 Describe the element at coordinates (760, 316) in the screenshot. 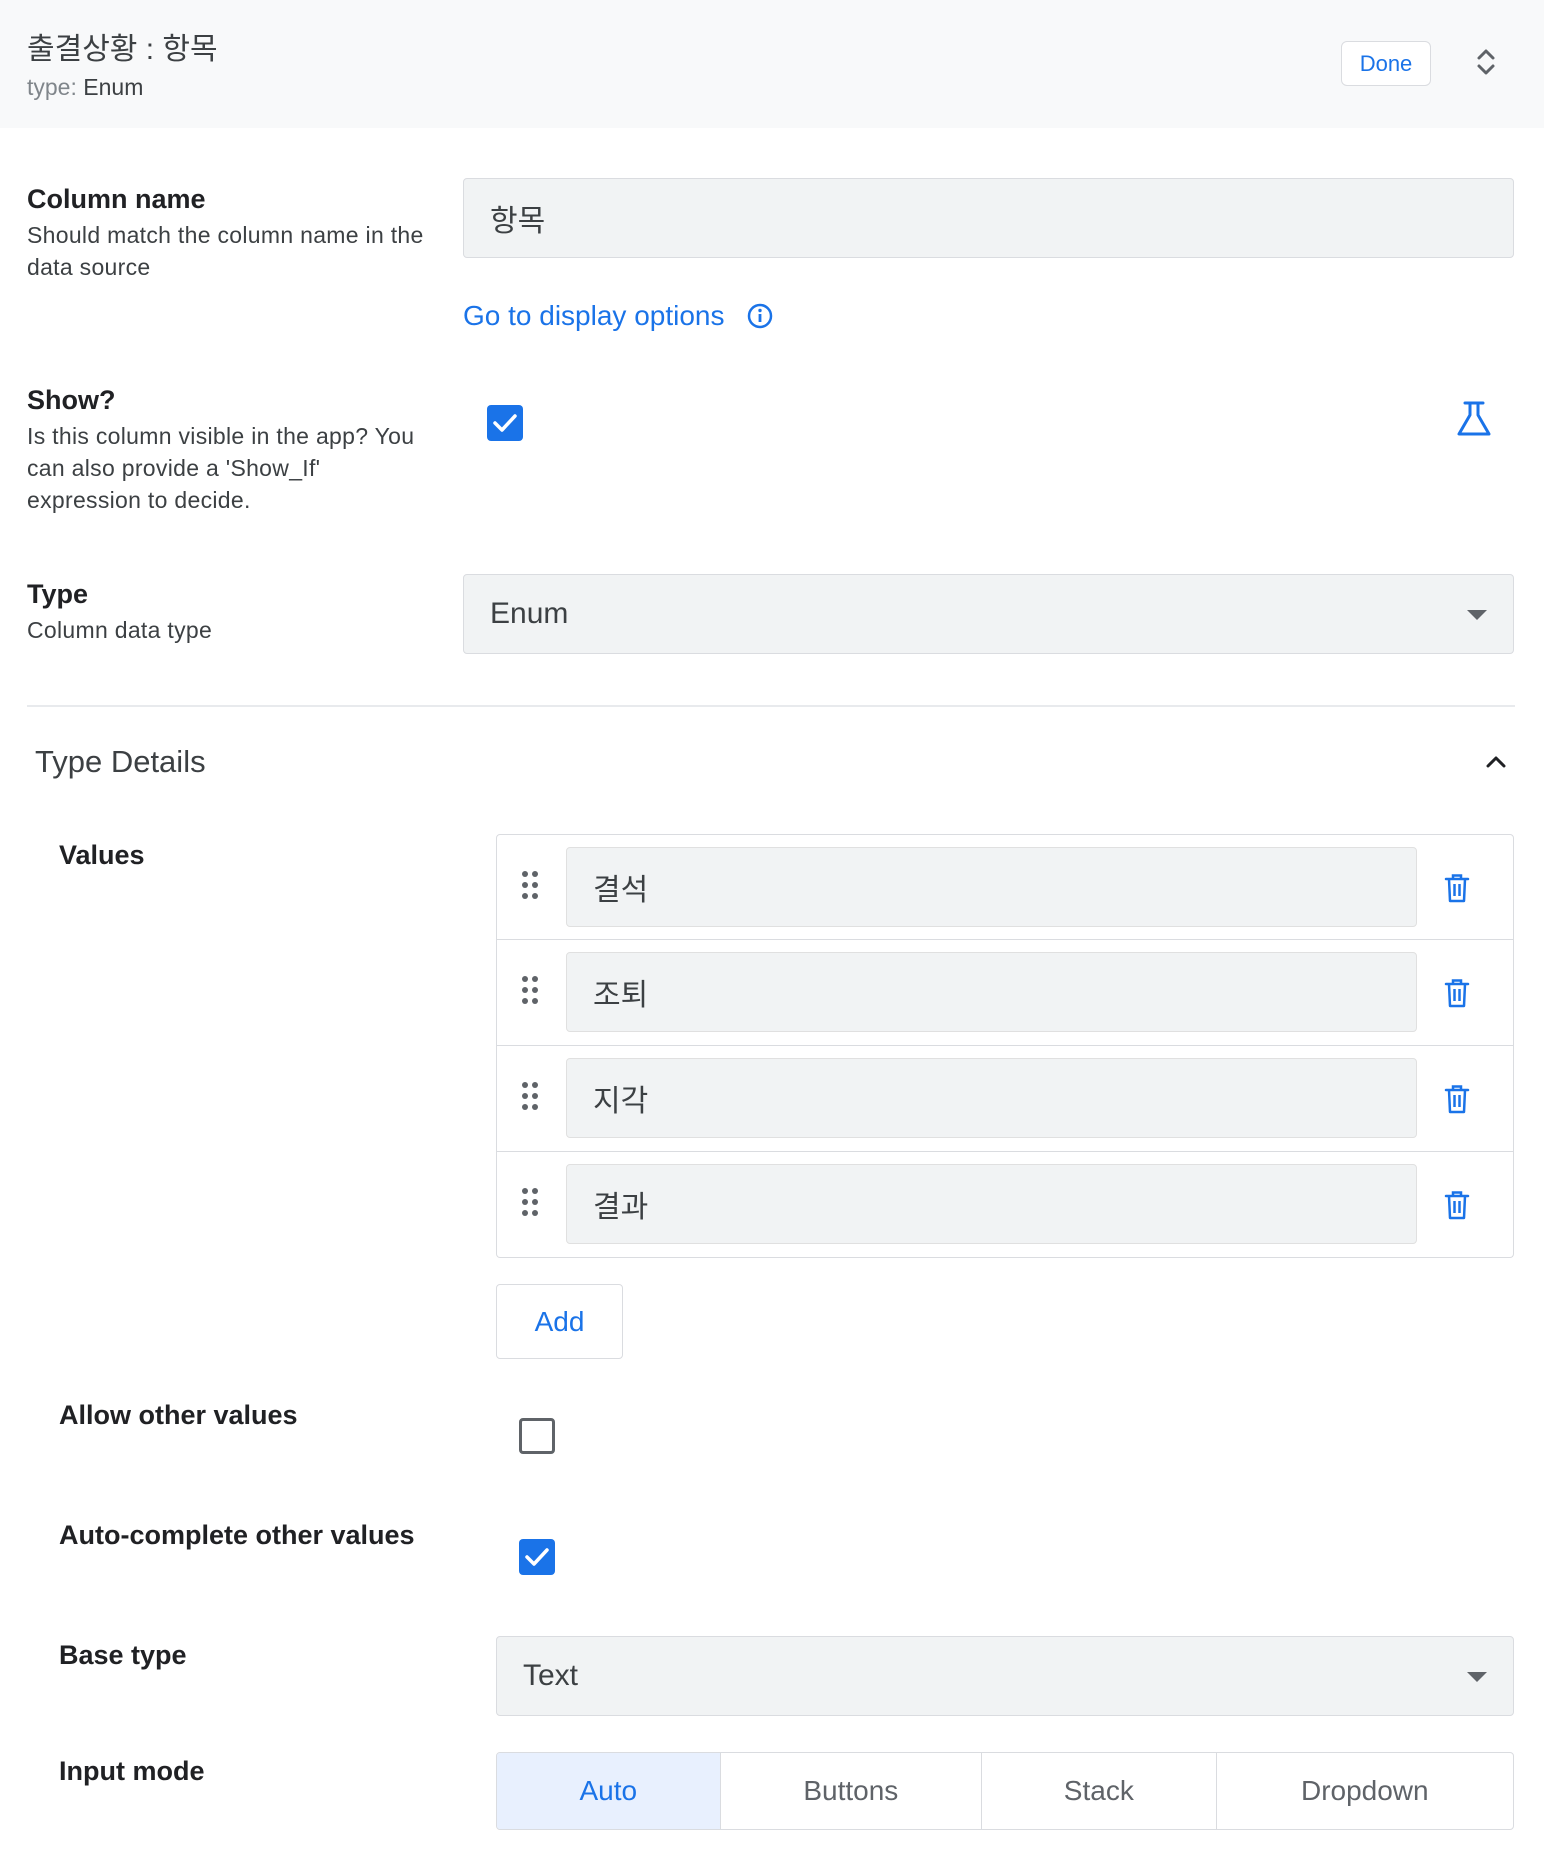

I see `info-icon` at that location.